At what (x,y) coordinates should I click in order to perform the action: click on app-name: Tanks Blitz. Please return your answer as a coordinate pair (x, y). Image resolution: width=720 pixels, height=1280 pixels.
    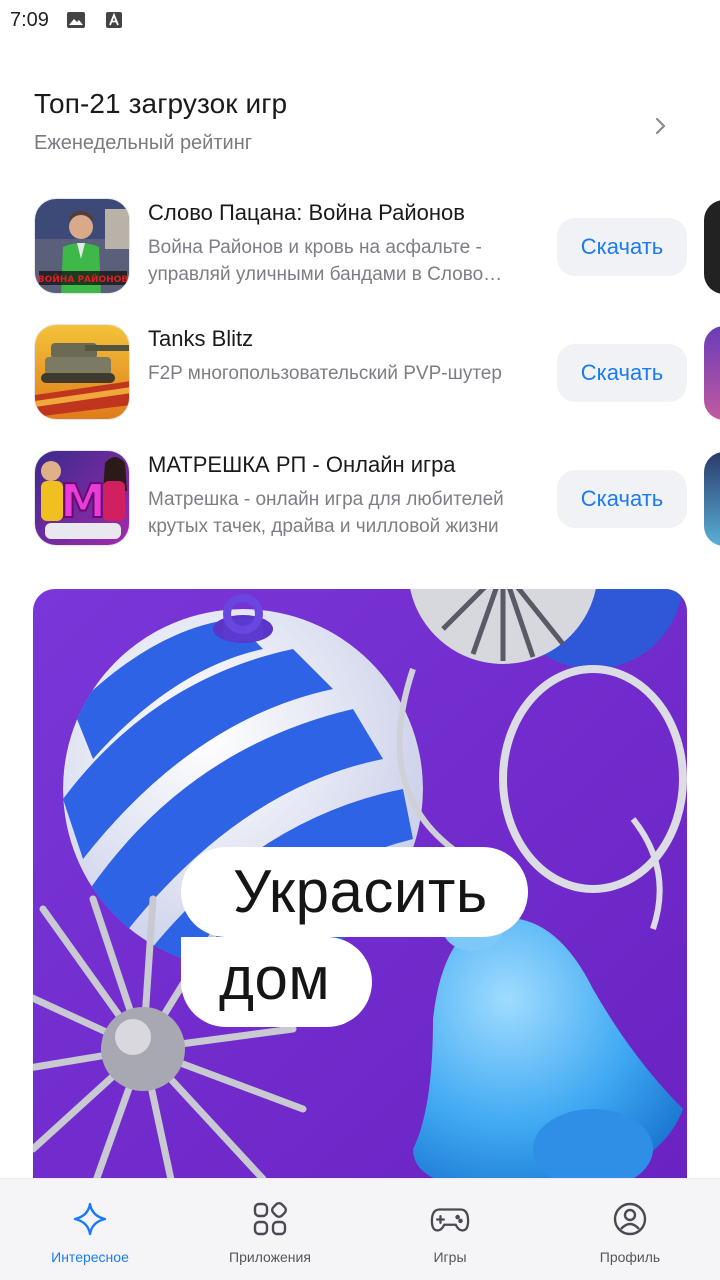
    Looking at the image, I should click on (201, 338).